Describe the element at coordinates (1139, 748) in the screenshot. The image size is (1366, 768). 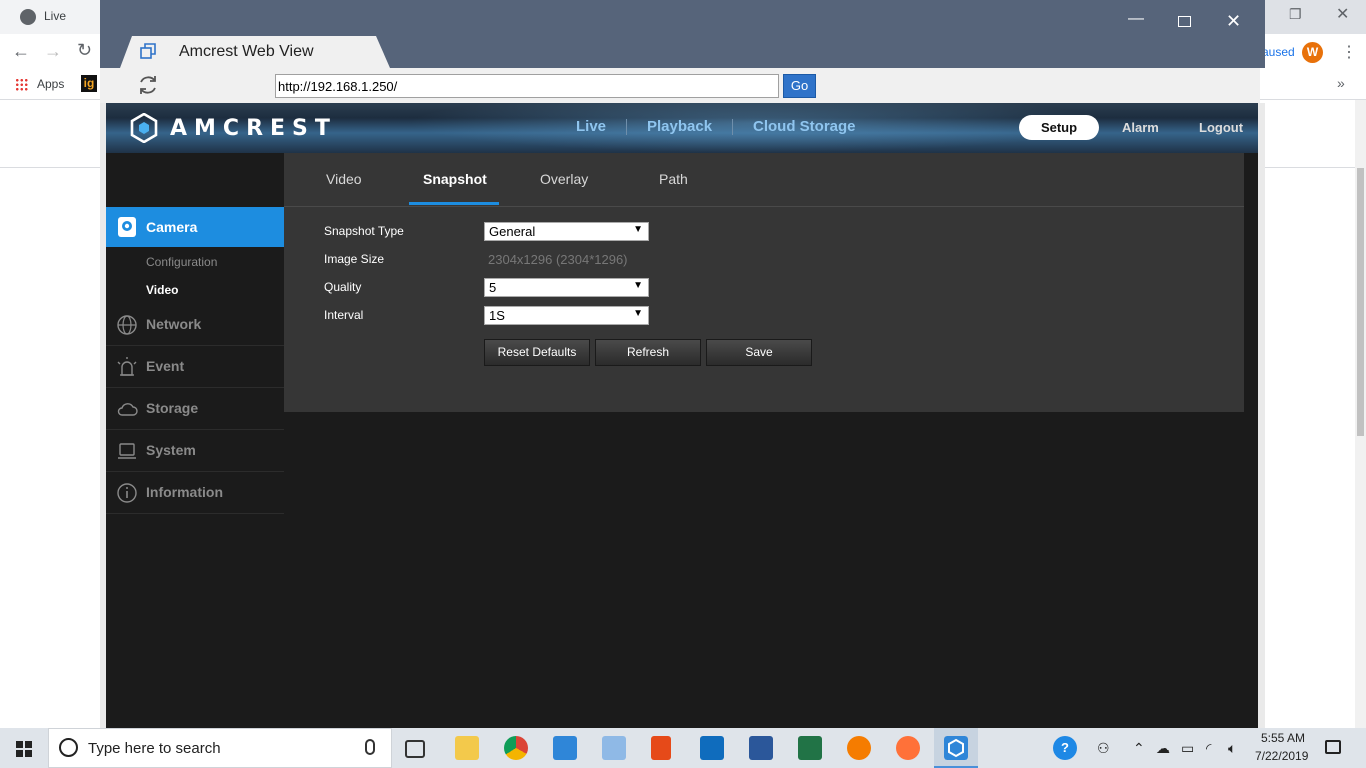
I see `chevron-up-icon: ⌃` at that location.